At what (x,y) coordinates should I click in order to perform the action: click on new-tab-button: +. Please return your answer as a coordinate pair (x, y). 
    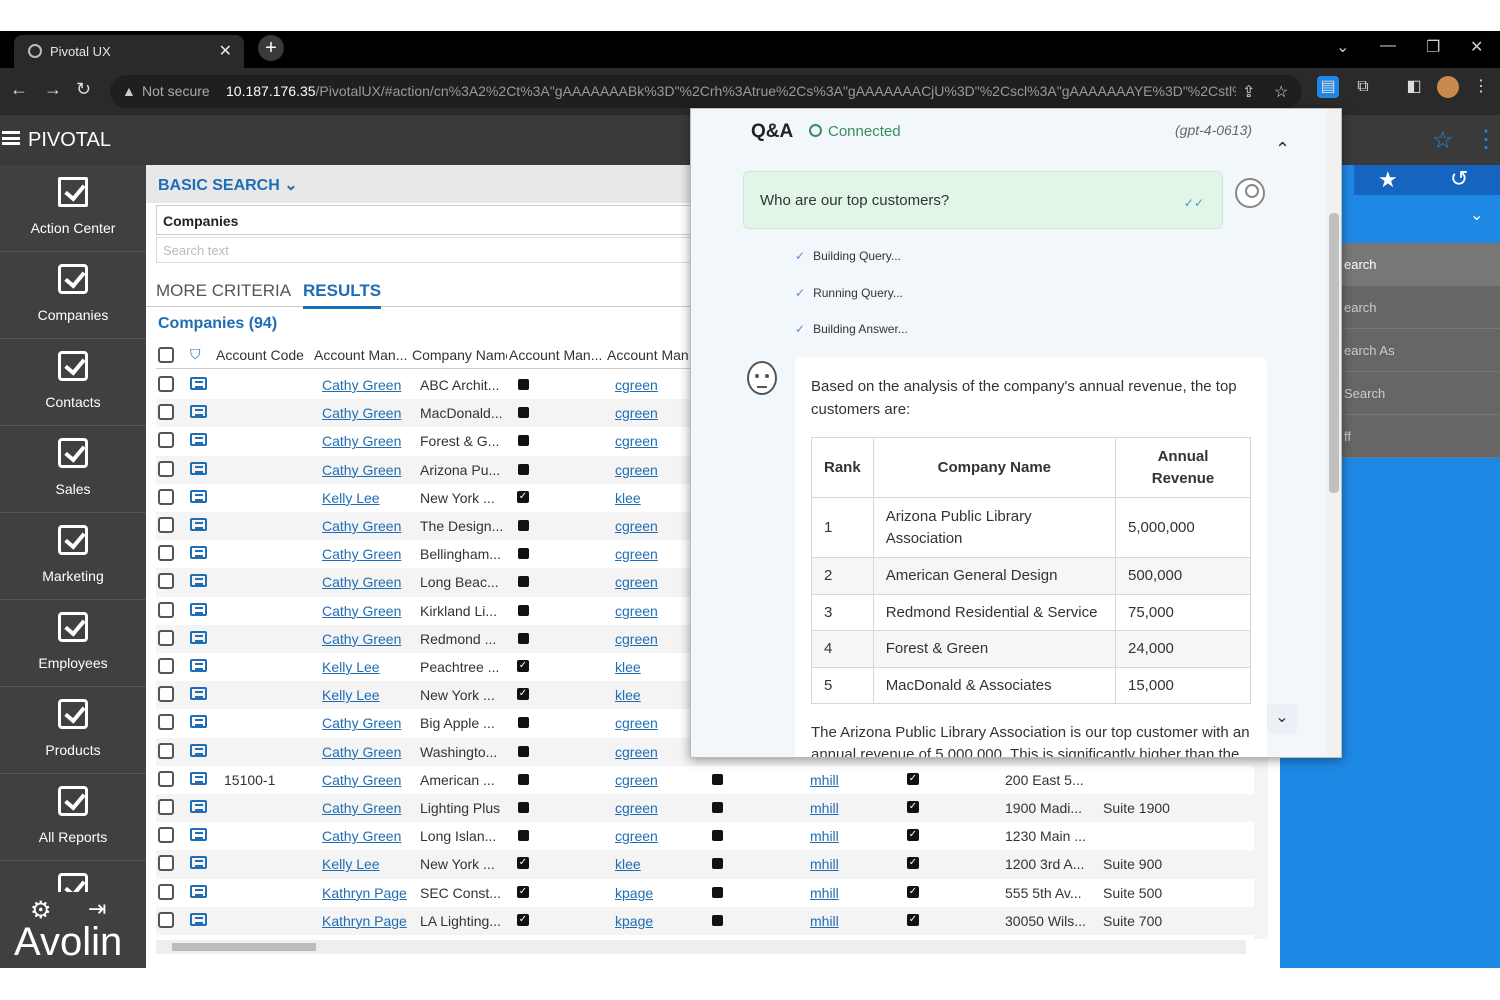
    Looking at the image, I should click on (271, 48).